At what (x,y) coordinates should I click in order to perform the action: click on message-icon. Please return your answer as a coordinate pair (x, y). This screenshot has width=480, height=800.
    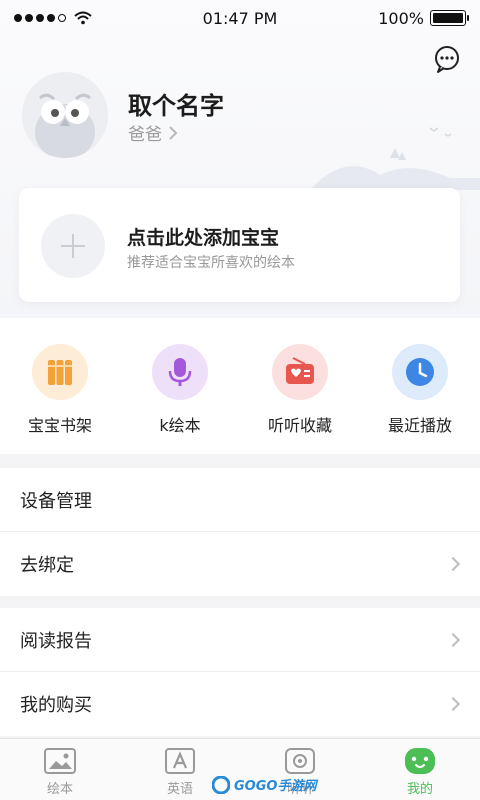
    Looking at the image, I should click on (447, 59).